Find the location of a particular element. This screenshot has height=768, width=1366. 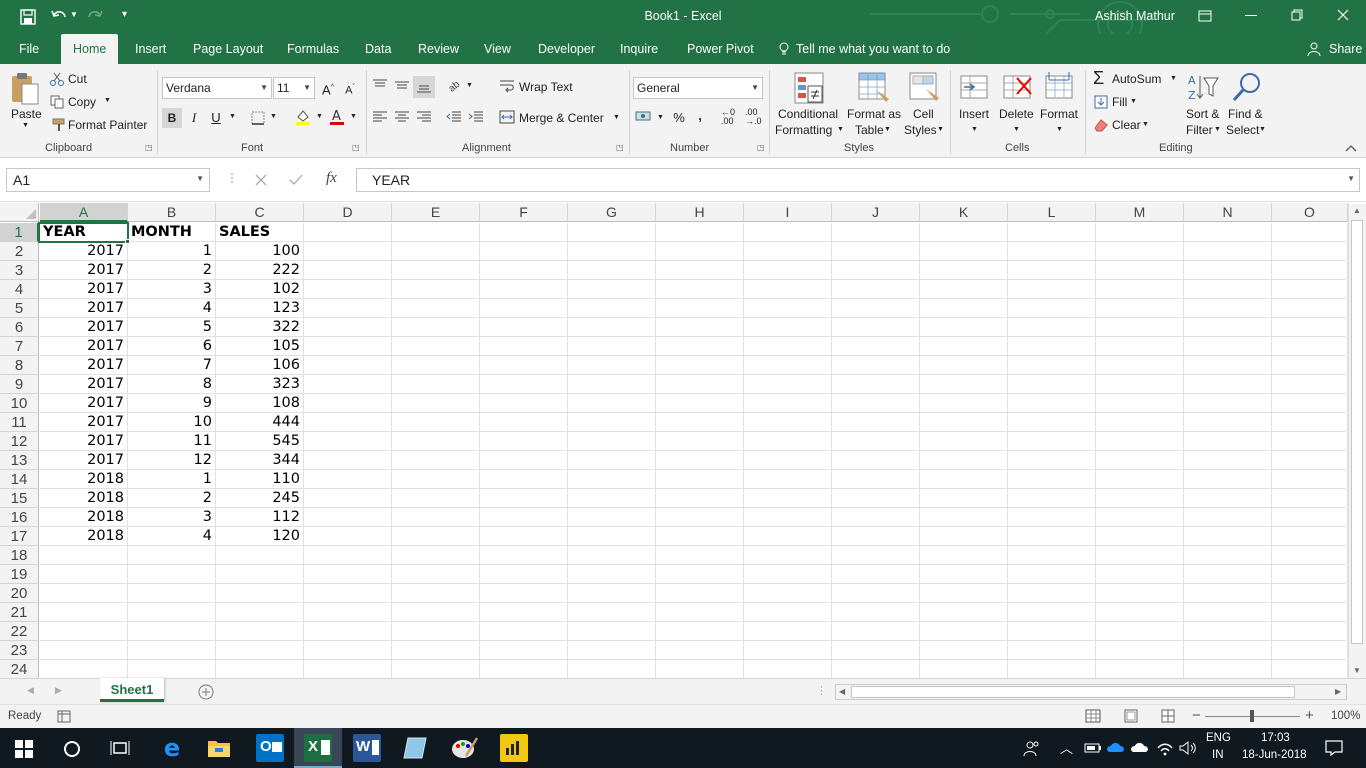

clock-date: 18-Jun-2018 is located at coordinates (1274, 755).